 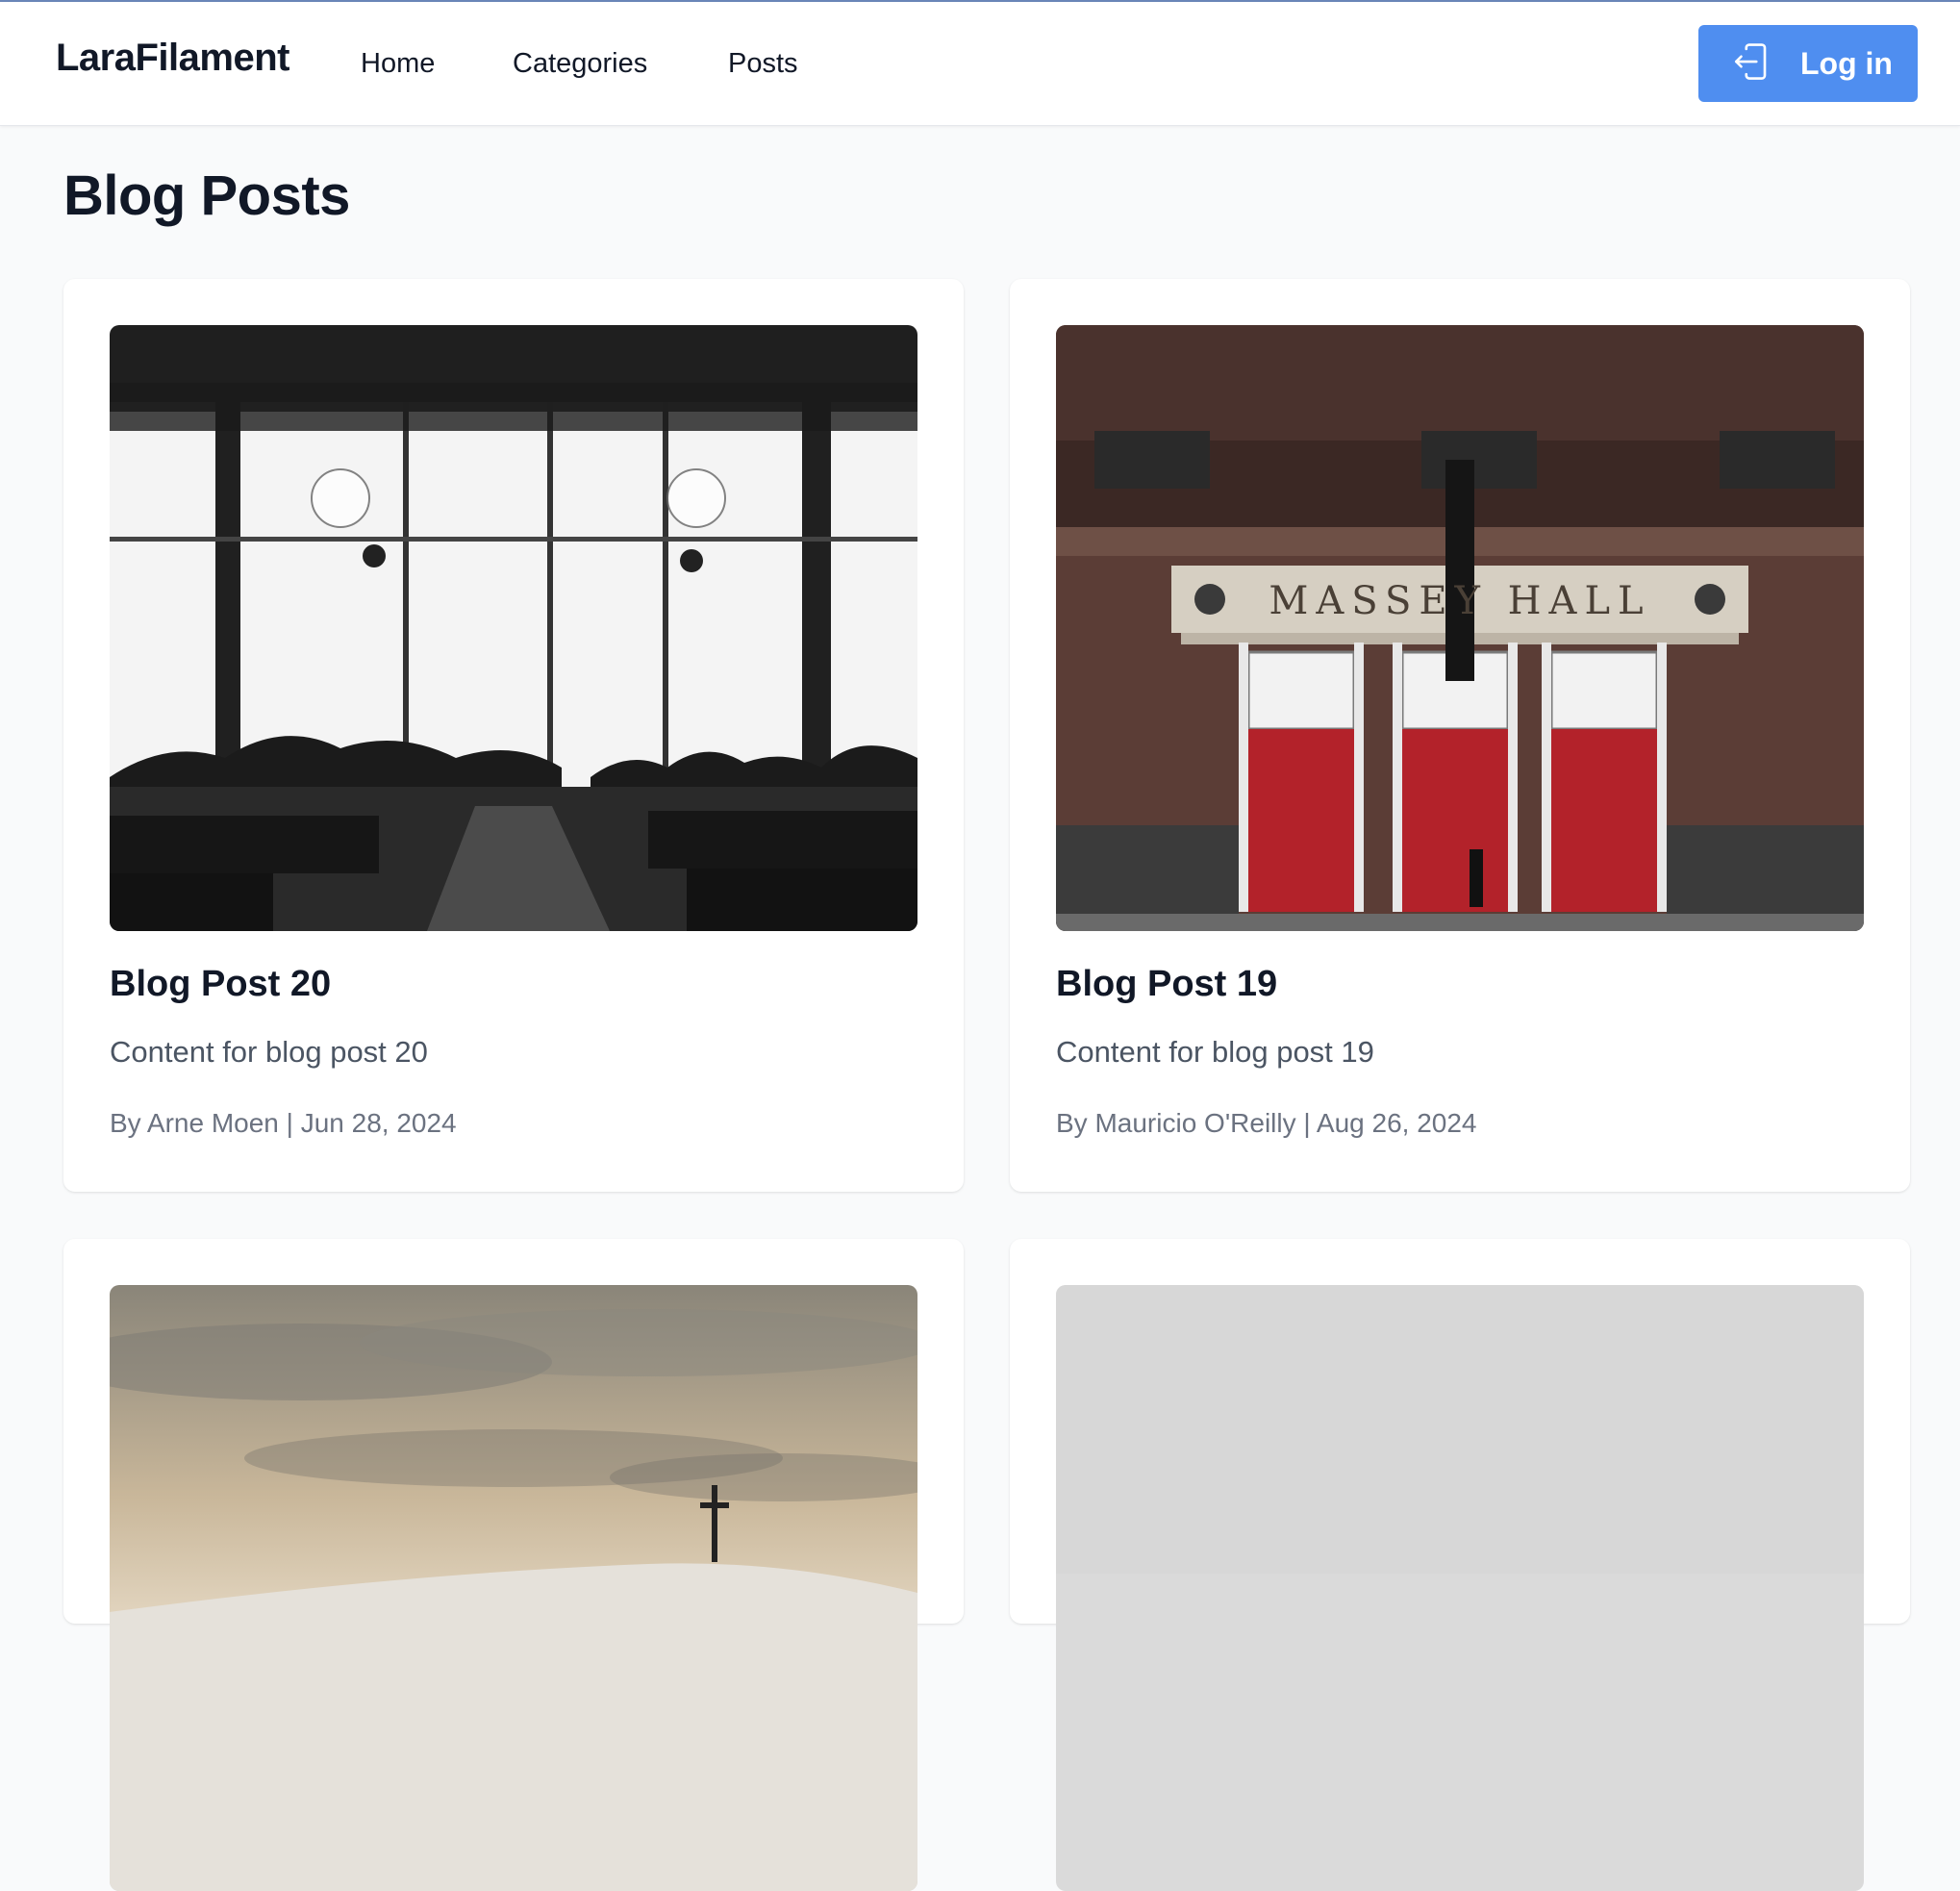 I want to click on login-button: Log in, so click(x=1808, y=63).